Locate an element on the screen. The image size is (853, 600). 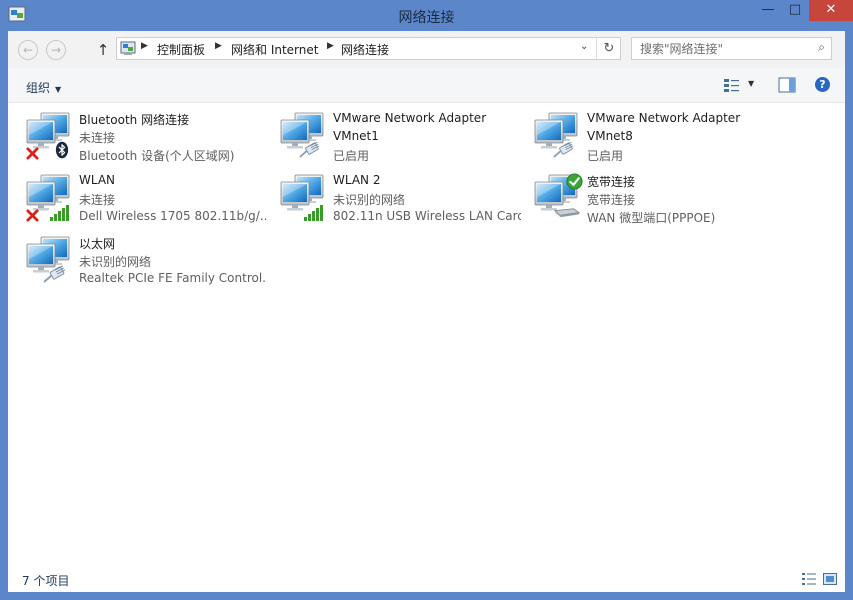
connection-bluetooth: Bluetooth 网络连接 未连接 Bluetooth 设备(个人区域网) is located at coordinates (133, 133).